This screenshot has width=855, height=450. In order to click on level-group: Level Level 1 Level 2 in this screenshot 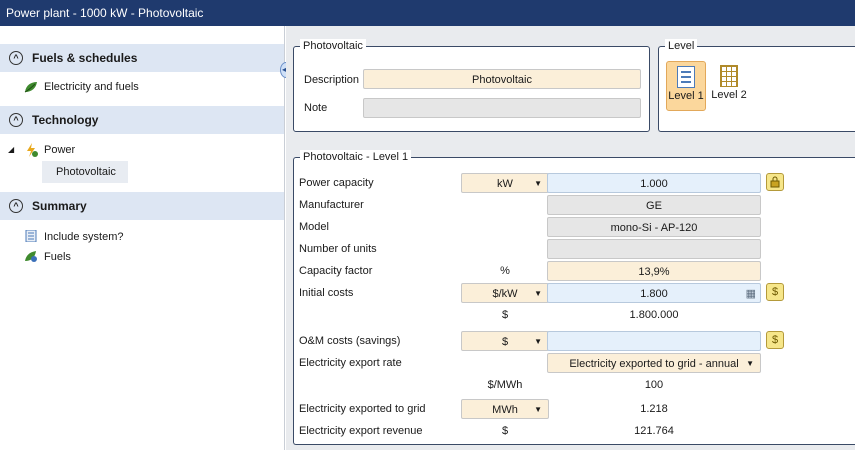, I will do `click(756, 85)`.